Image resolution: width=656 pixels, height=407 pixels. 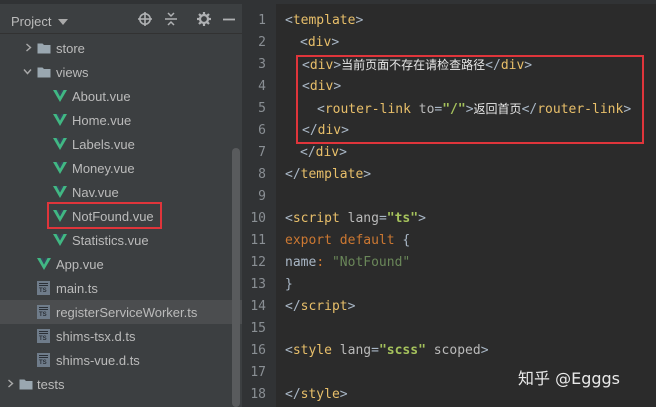 I want to click on tree-item-money-vue: Money.vue, so click(x=121, y=168).